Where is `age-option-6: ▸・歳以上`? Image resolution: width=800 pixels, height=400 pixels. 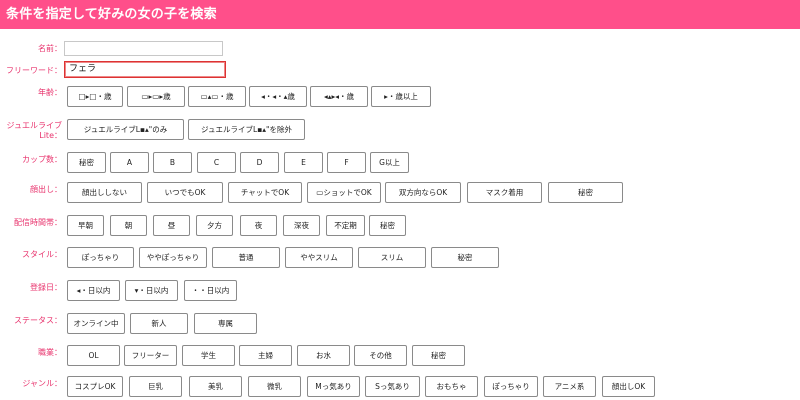 age-option-6: ▸・歳以上 is located at coordinates (401, 96).